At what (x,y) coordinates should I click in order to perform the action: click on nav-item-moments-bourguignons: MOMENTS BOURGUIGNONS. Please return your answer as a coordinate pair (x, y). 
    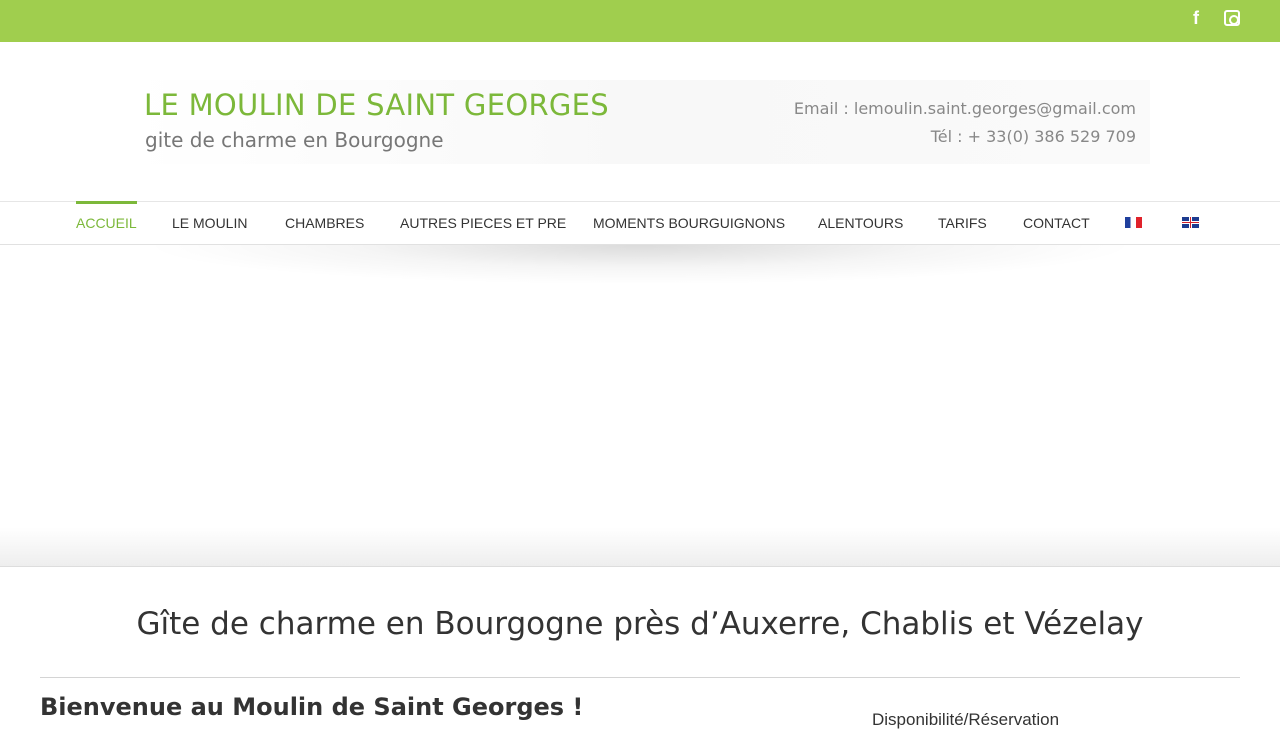
    Looking at the image, I should click on (689, 223).